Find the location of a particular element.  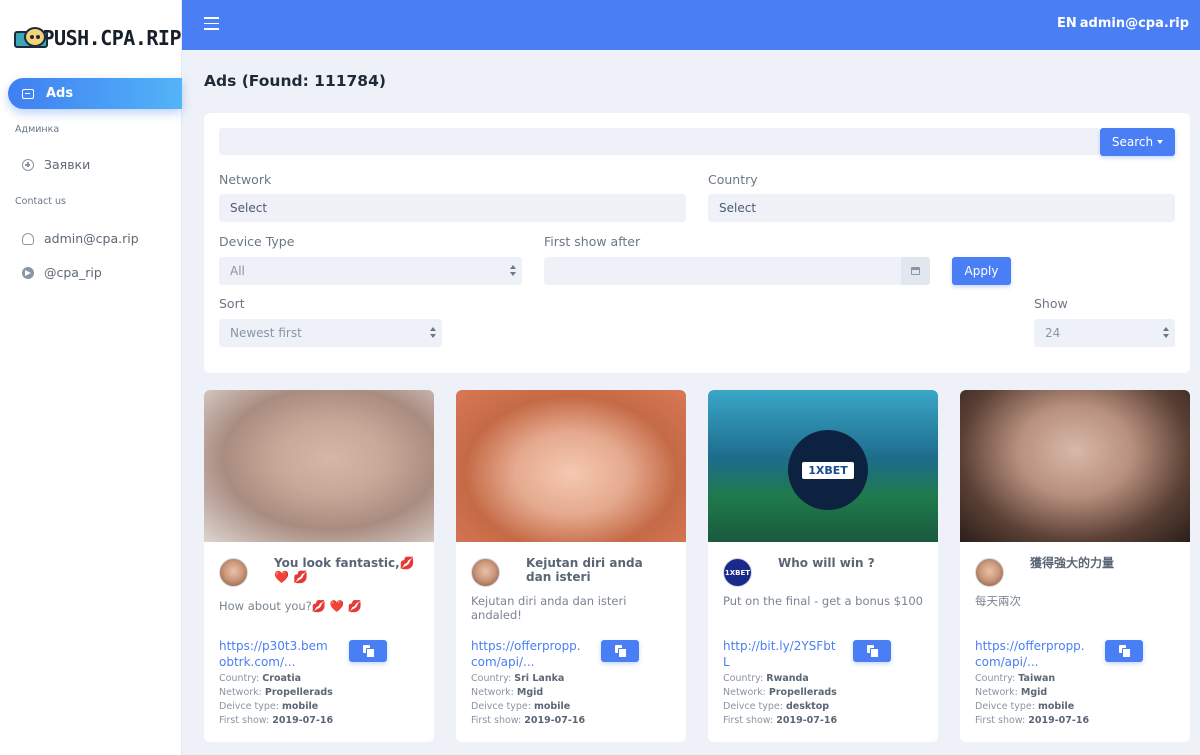

language-switch: EN is located at coordinates (1067, 23).